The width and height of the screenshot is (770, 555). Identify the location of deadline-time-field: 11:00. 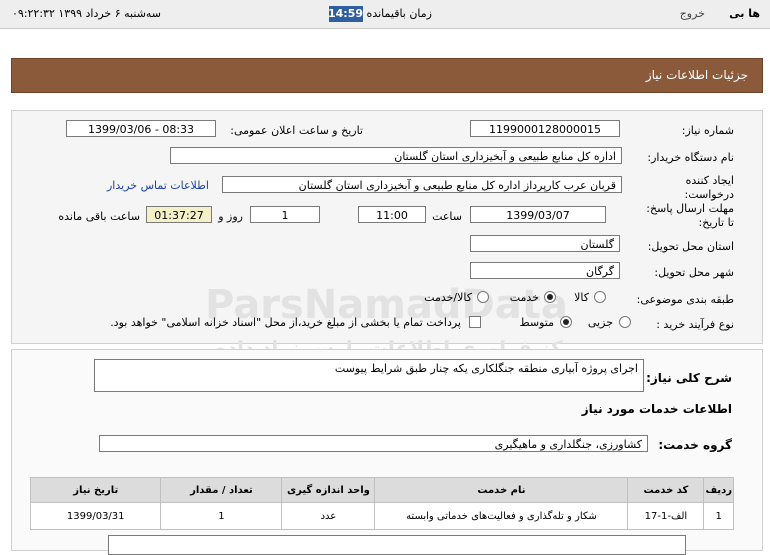
(392, 214).